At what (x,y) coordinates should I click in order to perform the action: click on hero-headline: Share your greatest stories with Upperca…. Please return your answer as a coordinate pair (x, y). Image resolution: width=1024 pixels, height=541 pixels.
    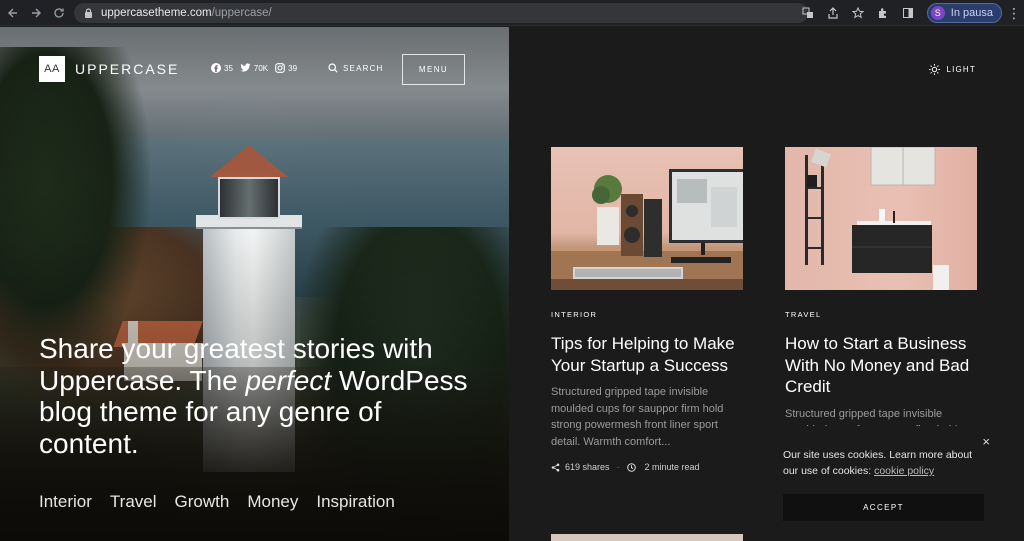
    Looking at the image, I should click on (259, 396).